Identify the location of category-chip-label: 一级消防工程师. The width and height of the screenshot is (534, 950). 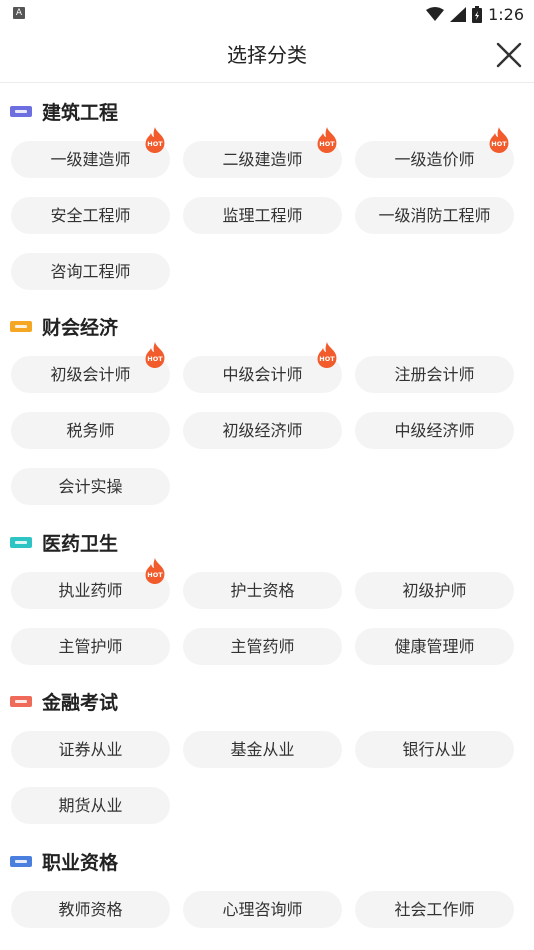
(434, 215).